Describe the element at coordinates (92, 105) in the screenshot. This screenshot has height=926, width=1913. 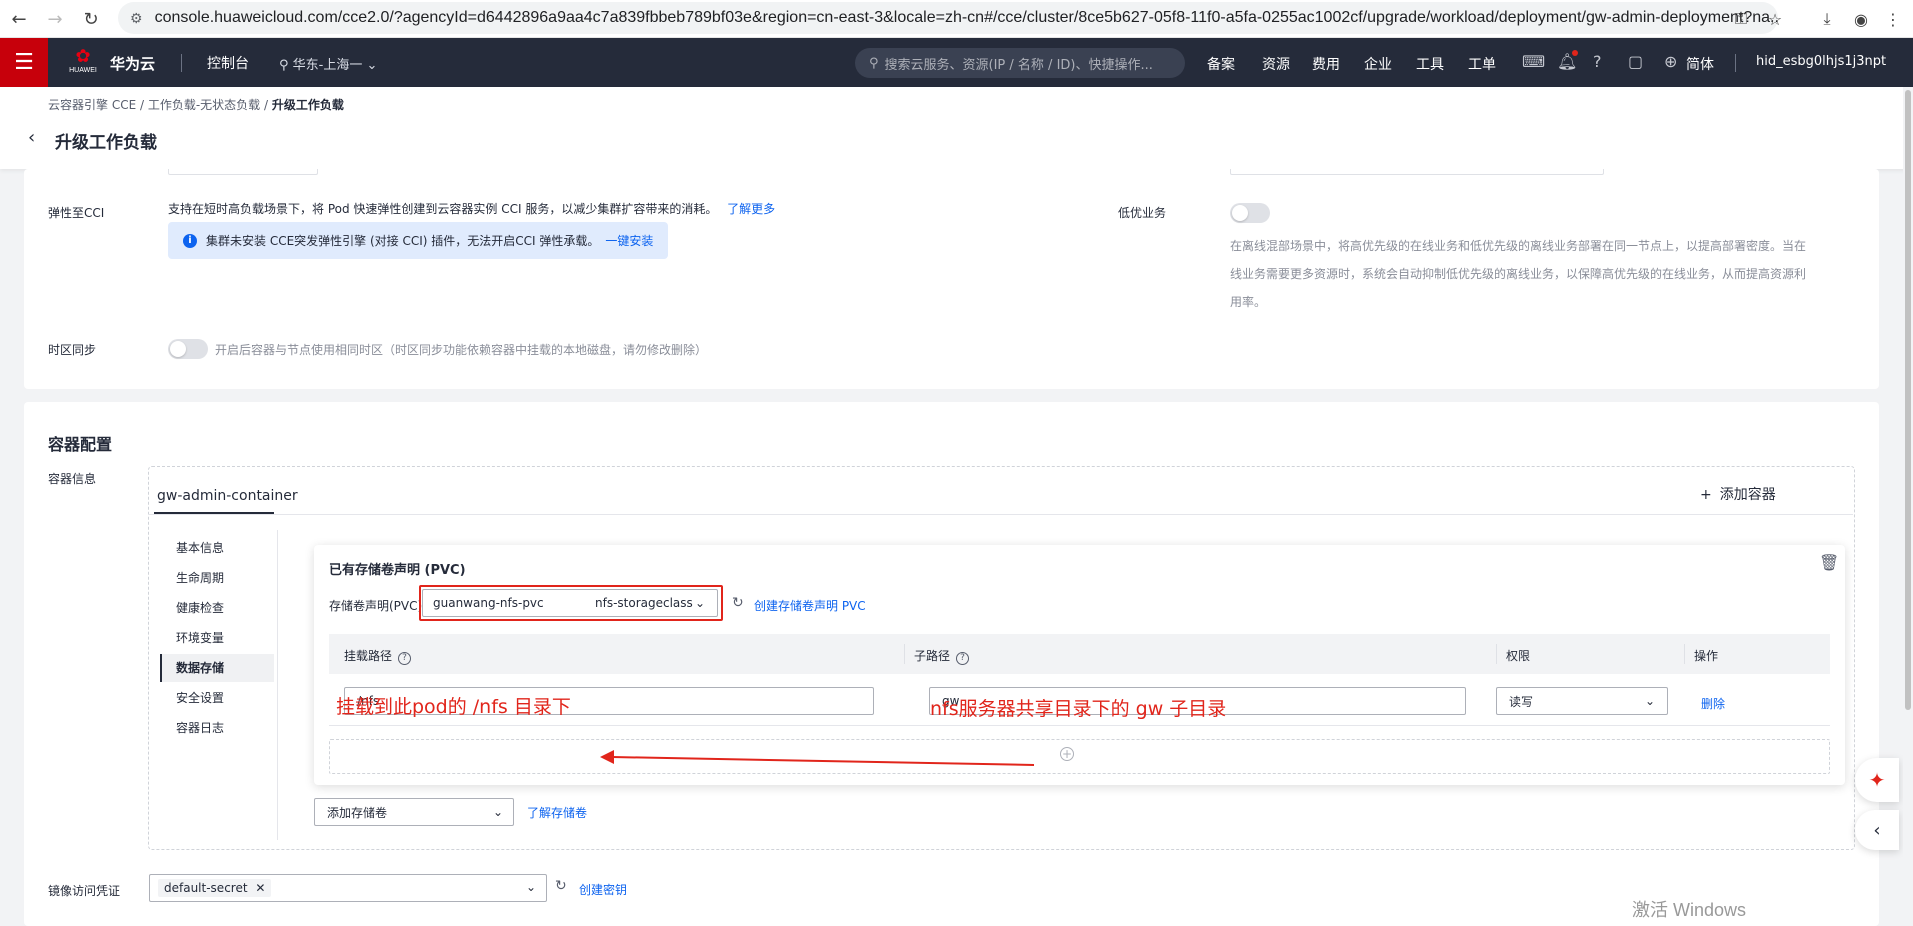
I see `breadcrumb-cce: 云容器引擎 CCE` at that location.